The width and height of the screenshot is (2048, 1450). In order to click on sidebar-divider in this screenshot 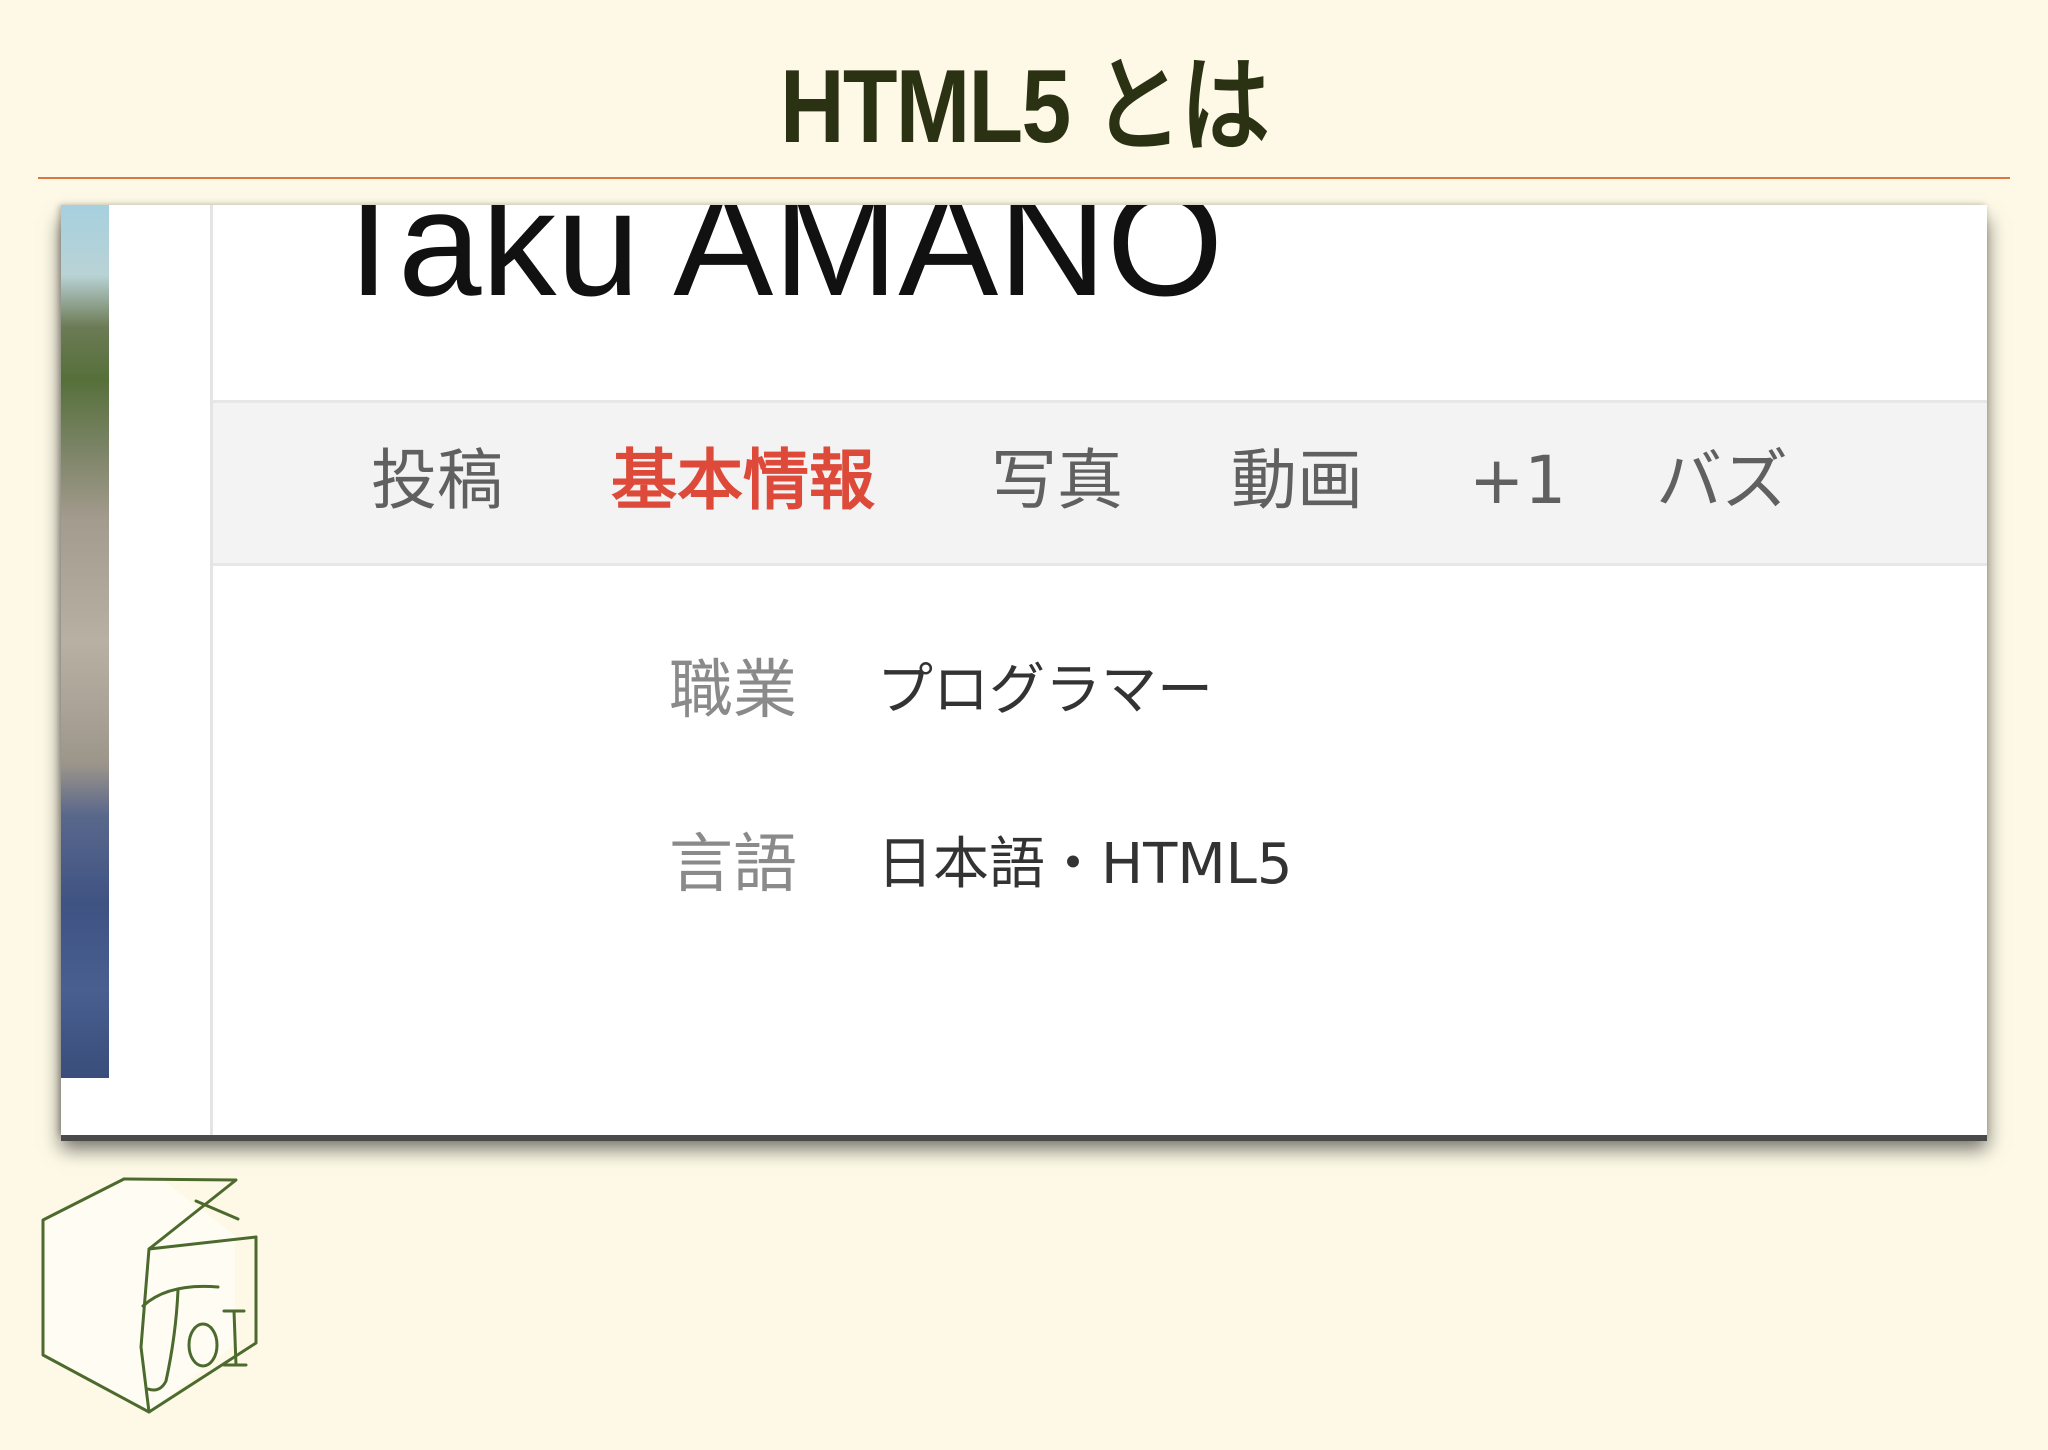, I will do `click(211, 670)`.